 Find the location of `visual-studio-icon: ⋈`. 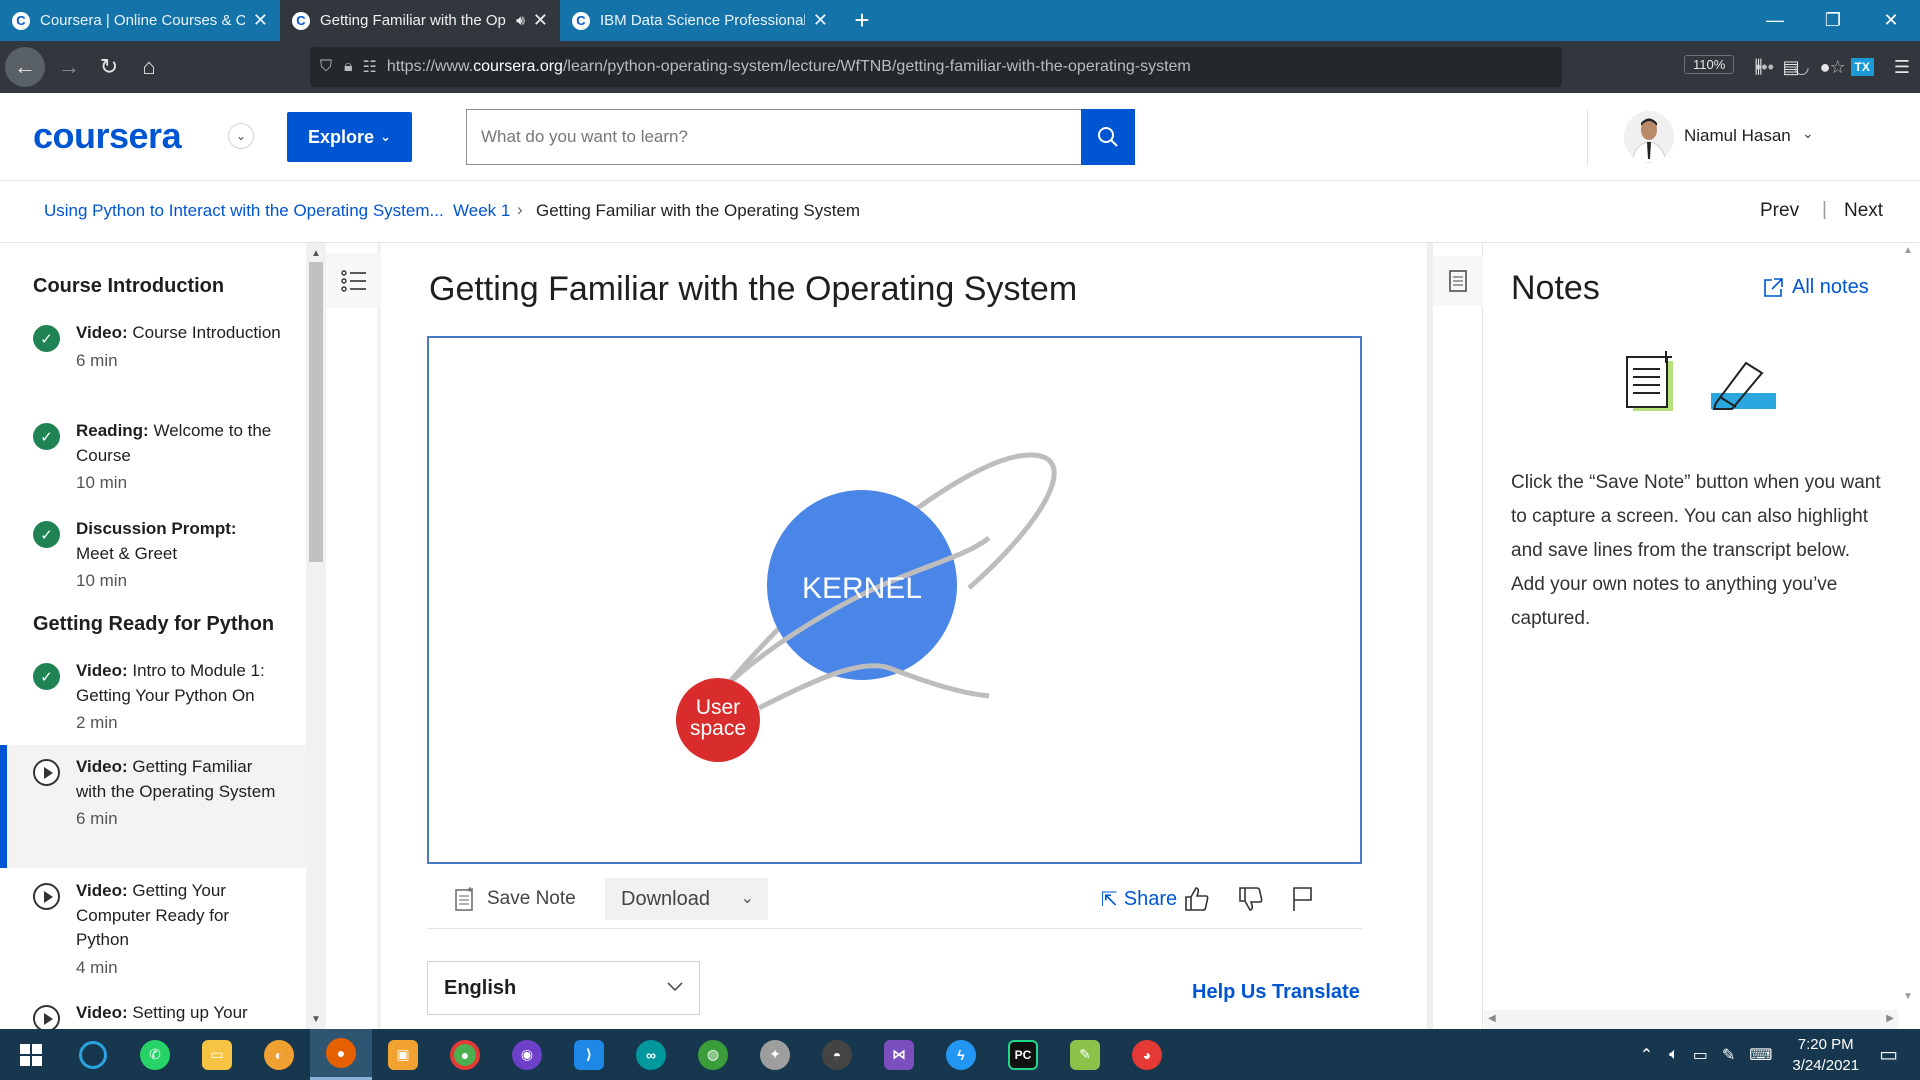

visual-studio-icon: ⋈ is located at coordinates (899, 1054).